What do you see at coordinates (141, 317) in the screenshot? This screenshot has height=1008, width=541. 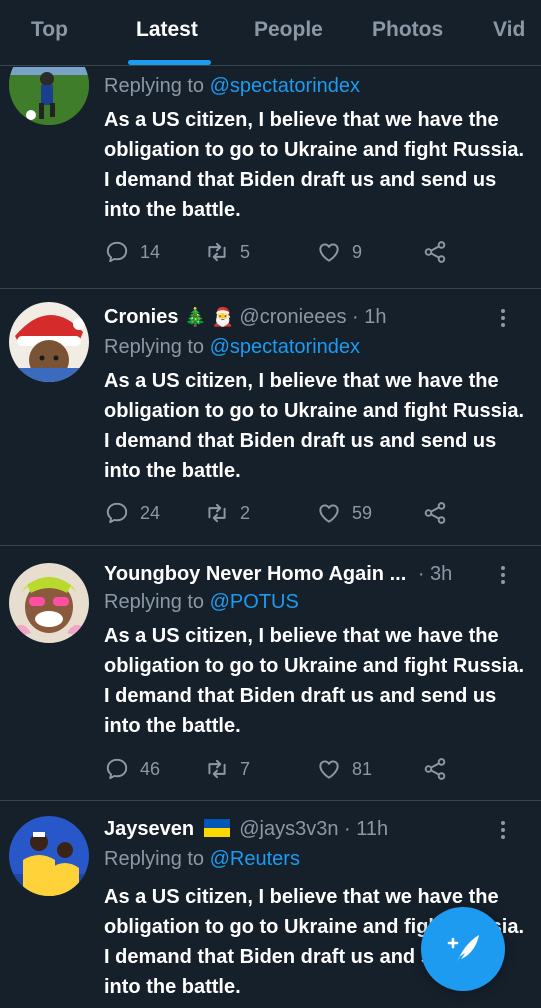 I see `display-name: Cronies` at bounding box center [141, 317].